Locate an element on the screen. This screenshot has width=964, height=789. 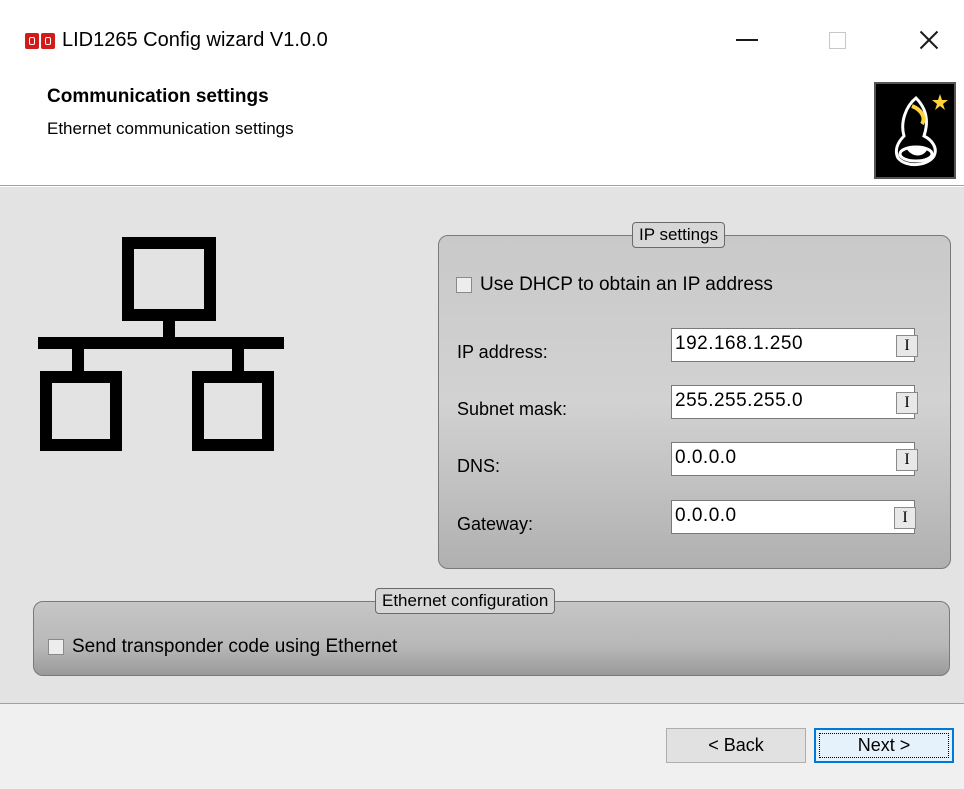
ethernet-config-legend: Ethernet configuration is located at coordinates (465, 601).